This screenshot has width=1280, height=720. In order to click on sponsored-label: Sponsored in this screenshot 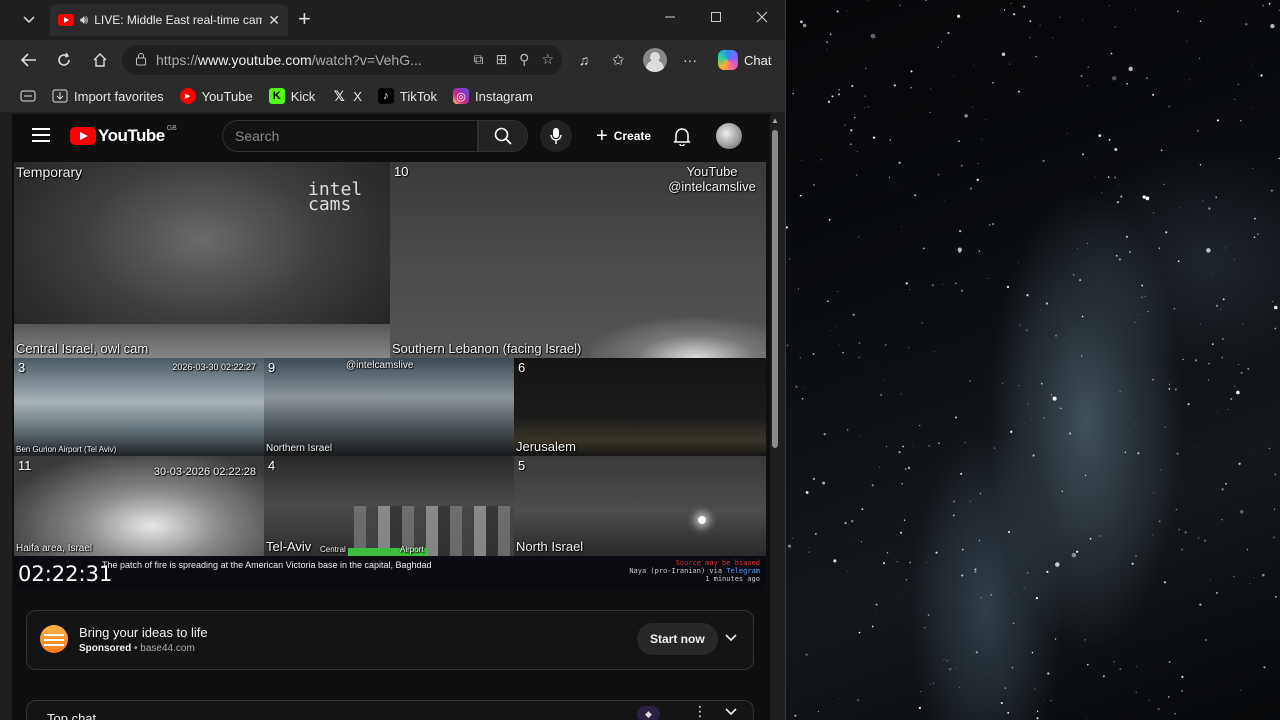, I will do `click(105, 648)`.